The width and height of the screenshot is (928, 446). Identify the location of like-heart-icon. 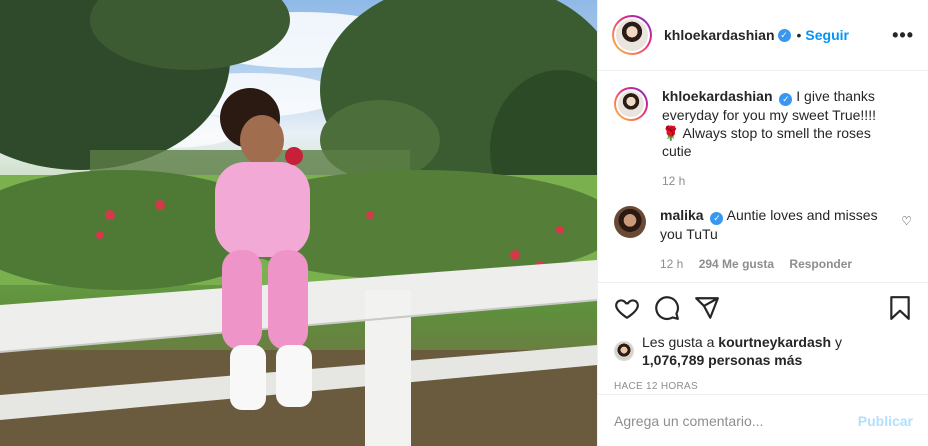
(627, 308).